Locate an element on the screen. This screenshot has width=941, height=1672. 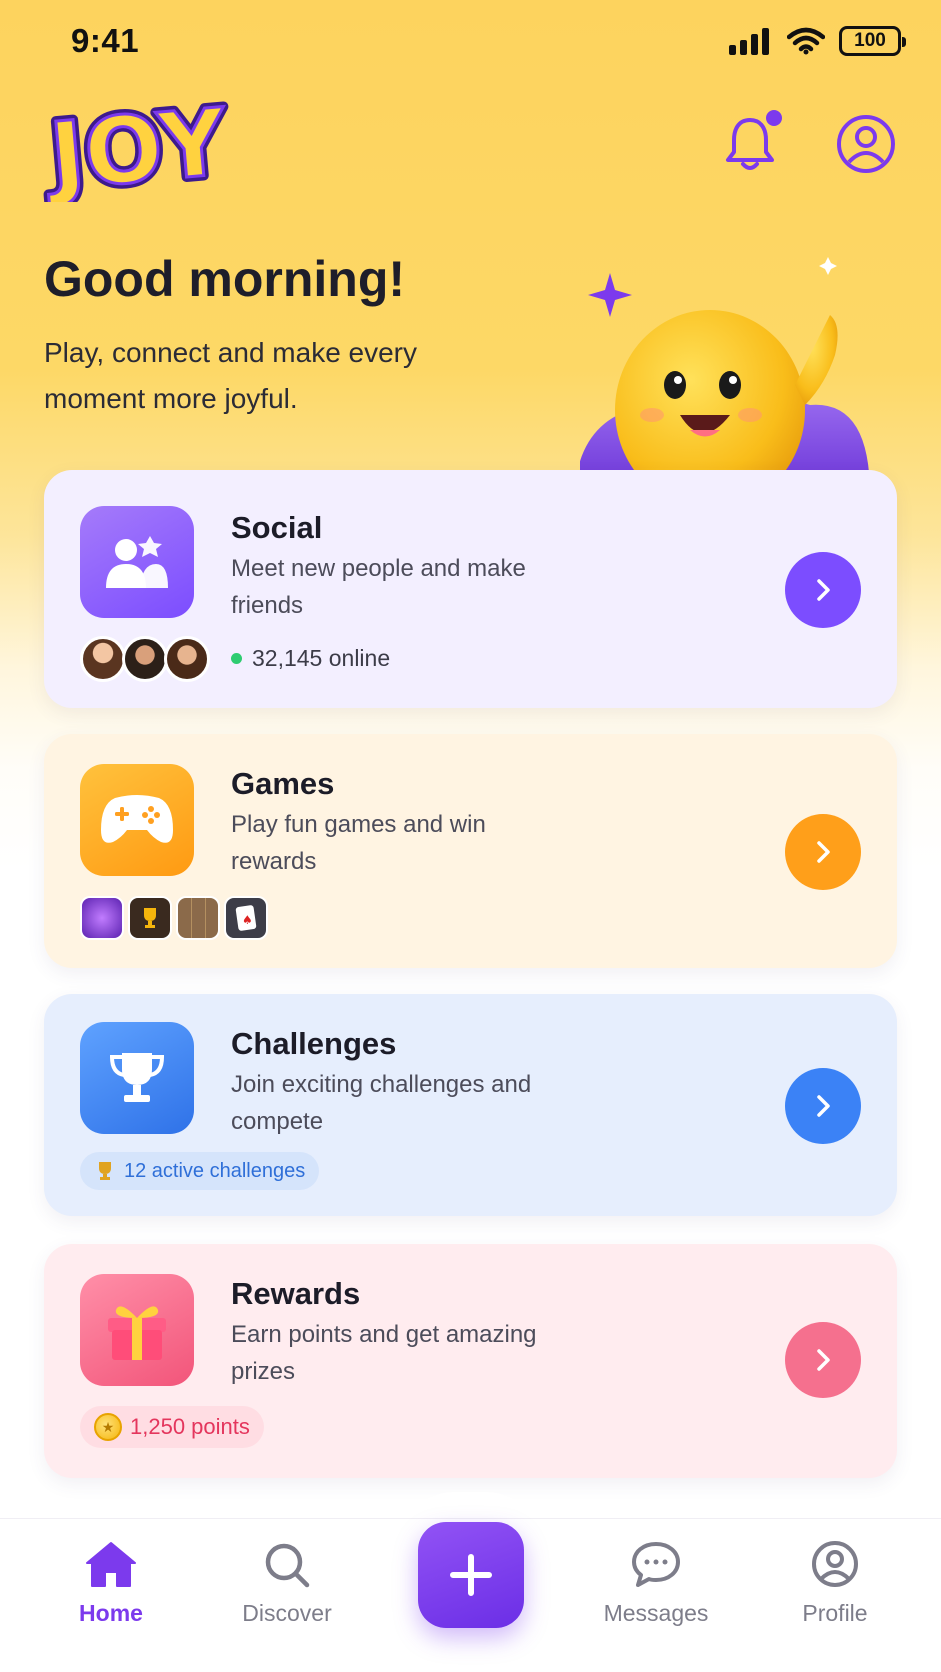
online-status-dot is located at coordinates (236, 658).